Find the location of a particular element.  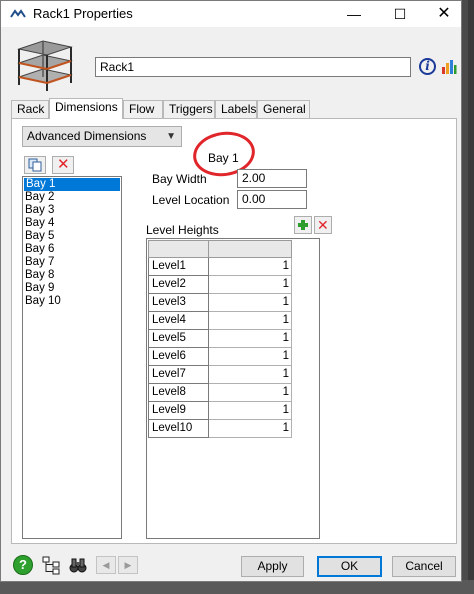

tab-flow: Flow is located at coordinates (143, 109).